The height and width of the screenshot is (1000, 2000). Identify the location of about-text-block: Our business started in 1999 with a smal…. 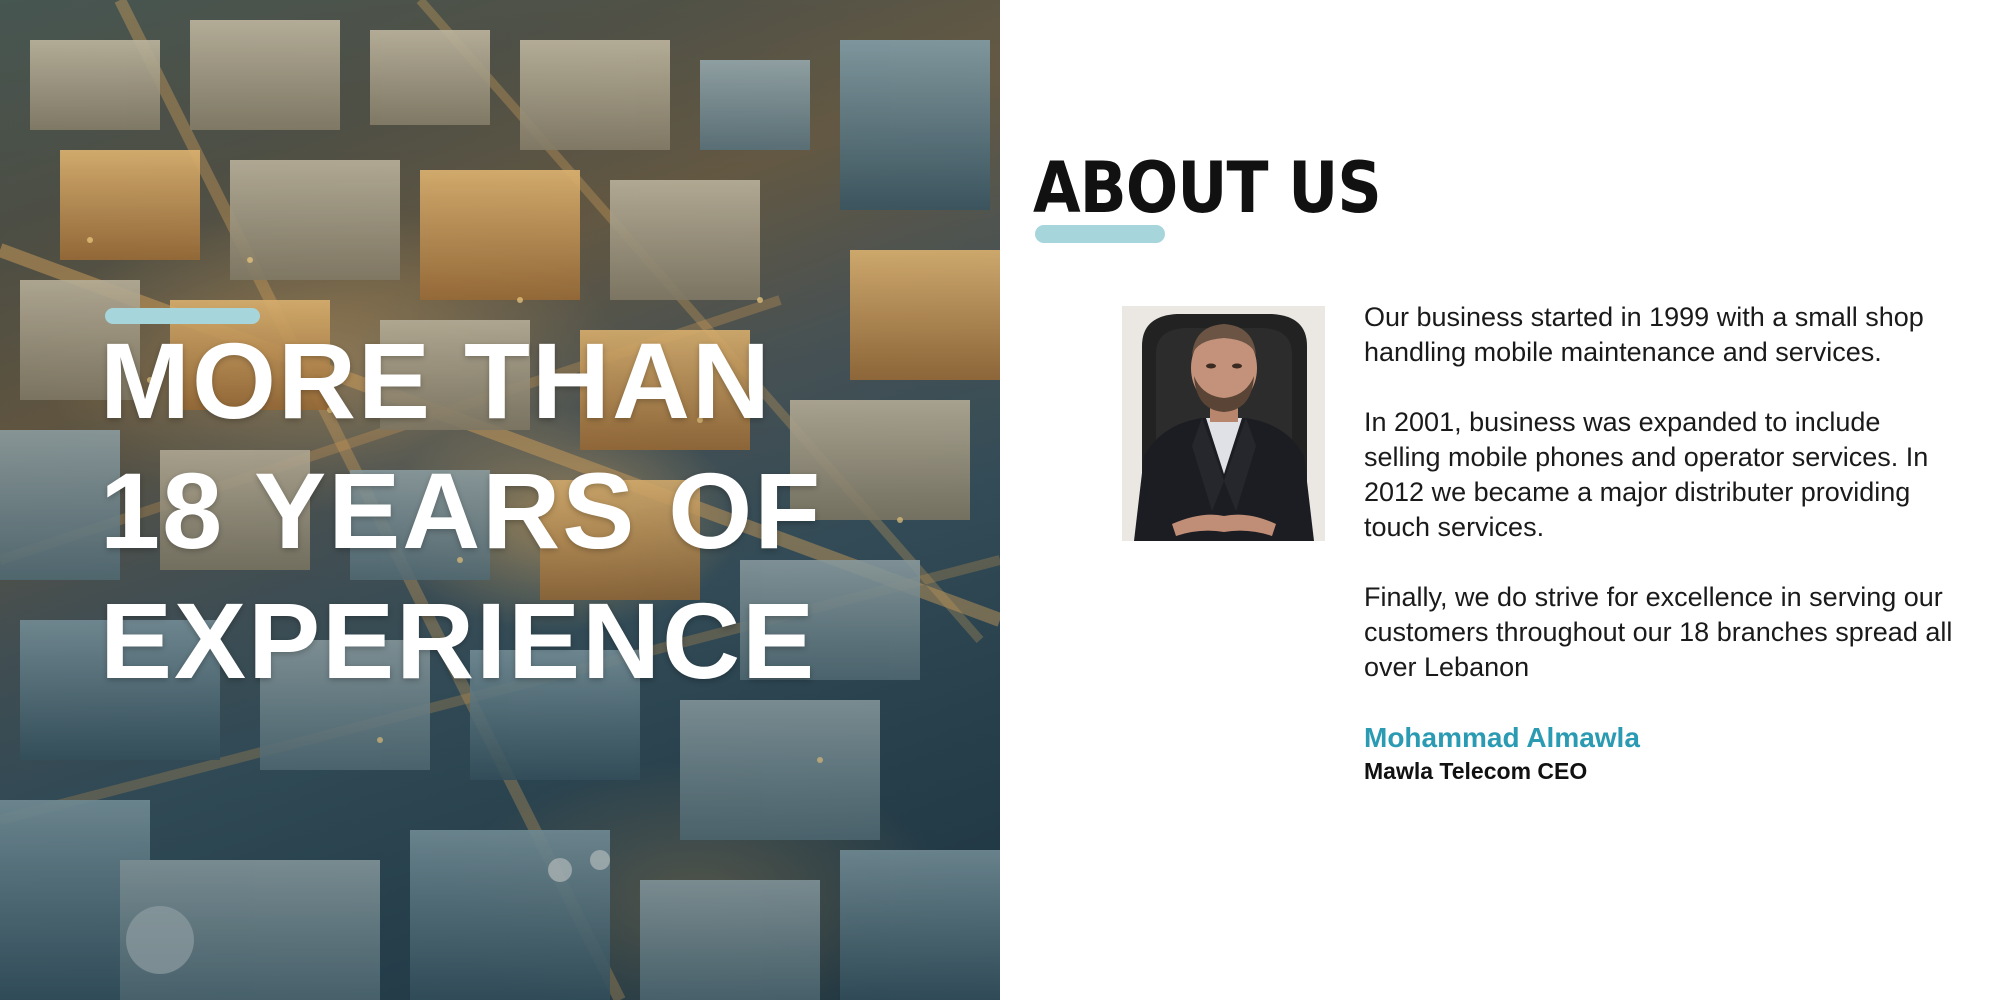
(1664, 543).